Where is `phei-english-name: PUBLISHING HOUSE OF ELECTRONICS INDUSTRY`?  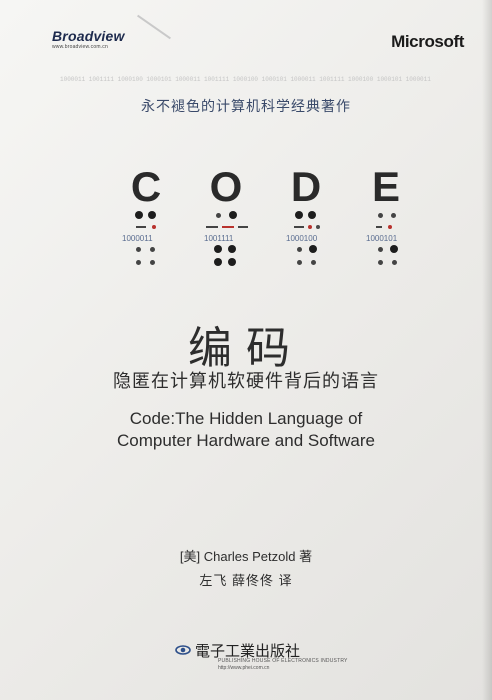
phei-english-name: PUBLISHING HOUSE OF ELECTRONICS INDUSTRY is located at coordinates (283, 661).